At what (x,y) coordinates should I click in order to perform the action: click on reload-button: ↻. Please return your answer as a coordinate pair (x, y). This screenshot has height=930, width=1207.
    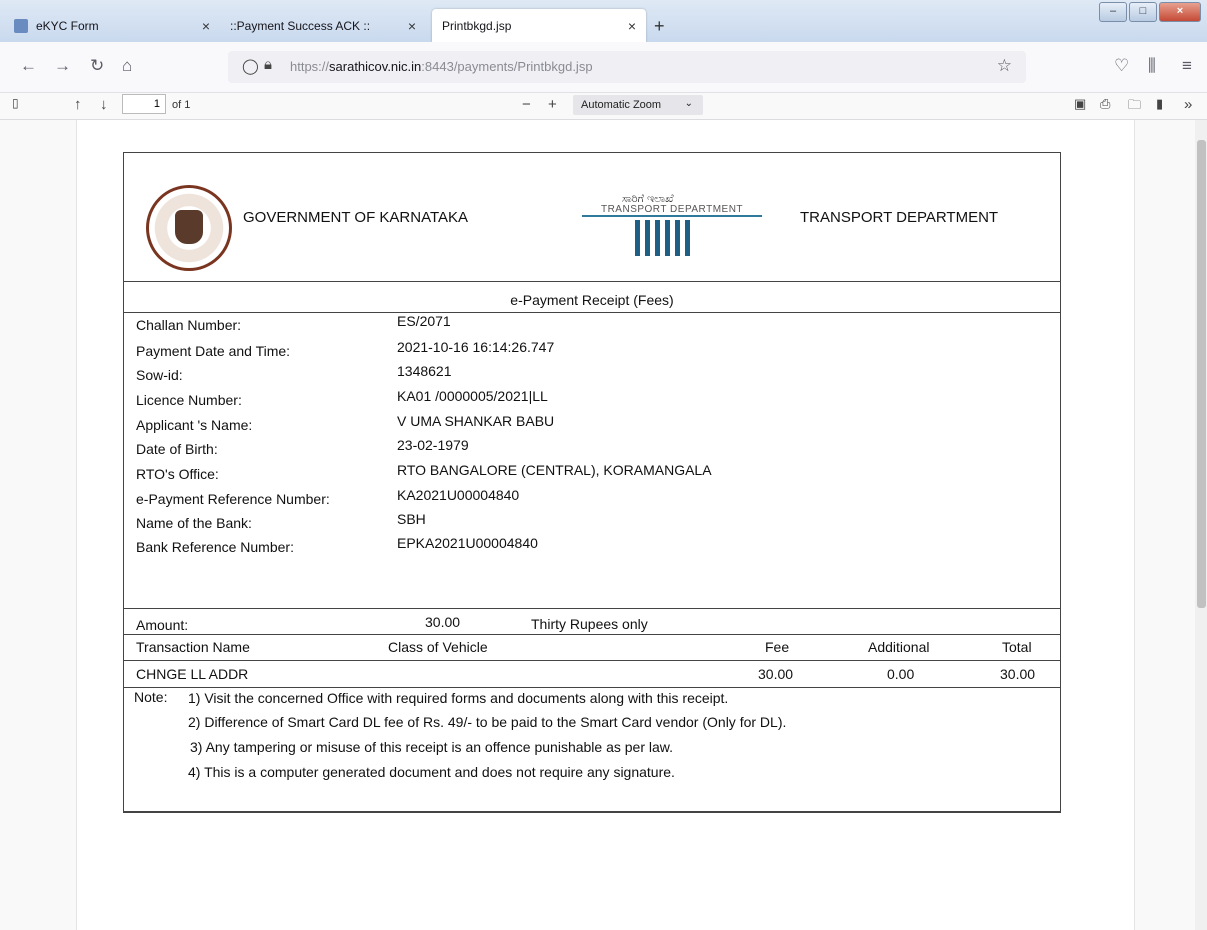
    Looking at the image, I should click on (97, 66).